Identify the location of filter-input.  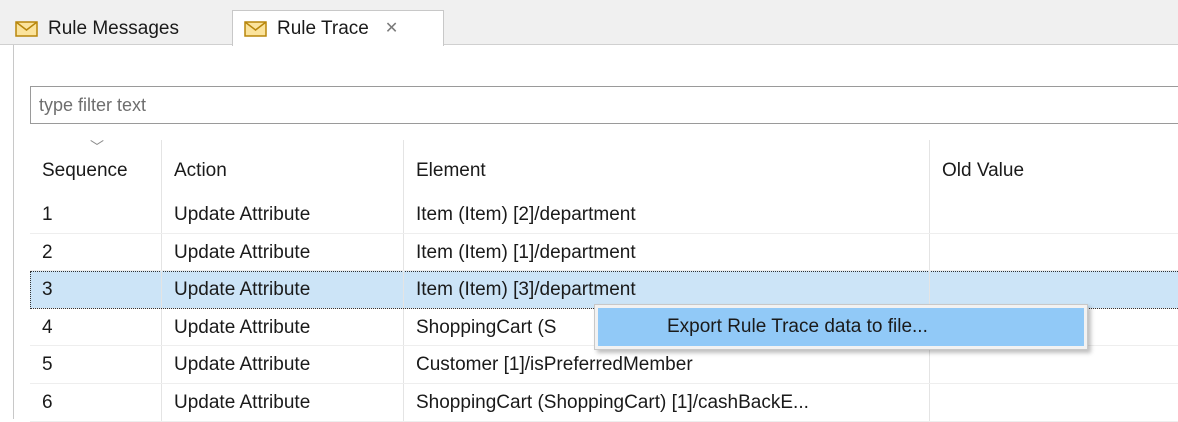
(604, 105).